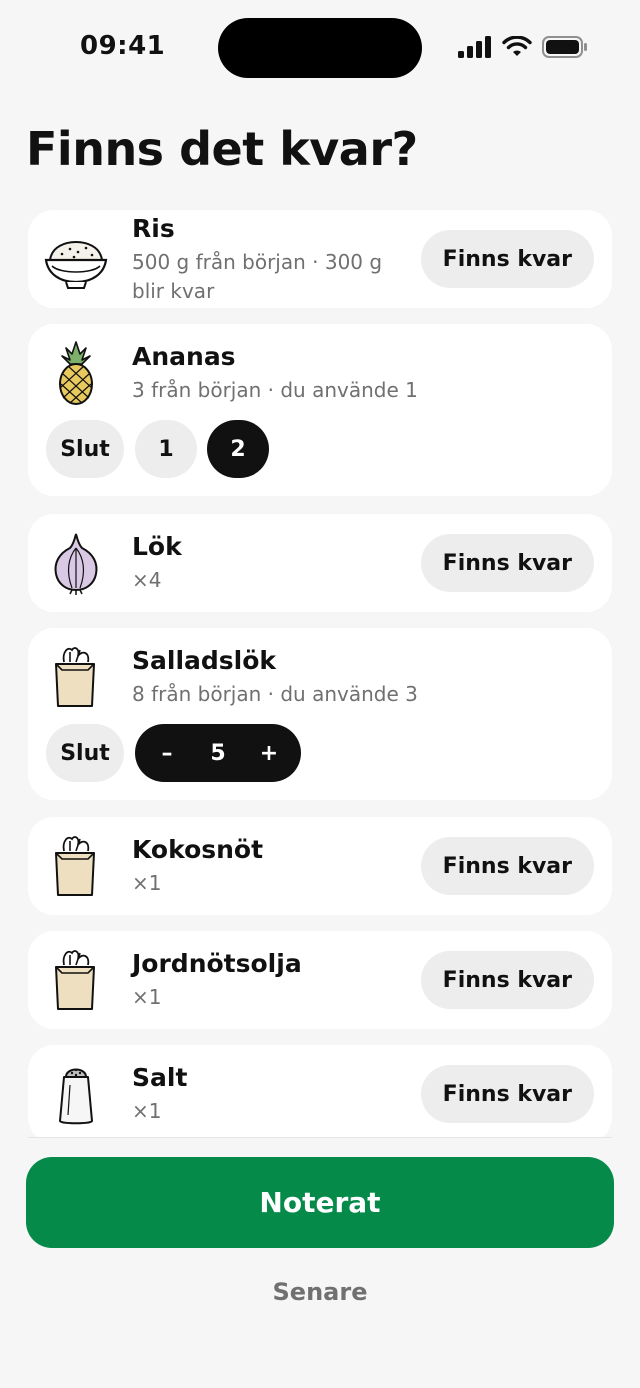 This screenshot has height=1388, width=640. I want to click on item-name: Ris, so click(153, 228).